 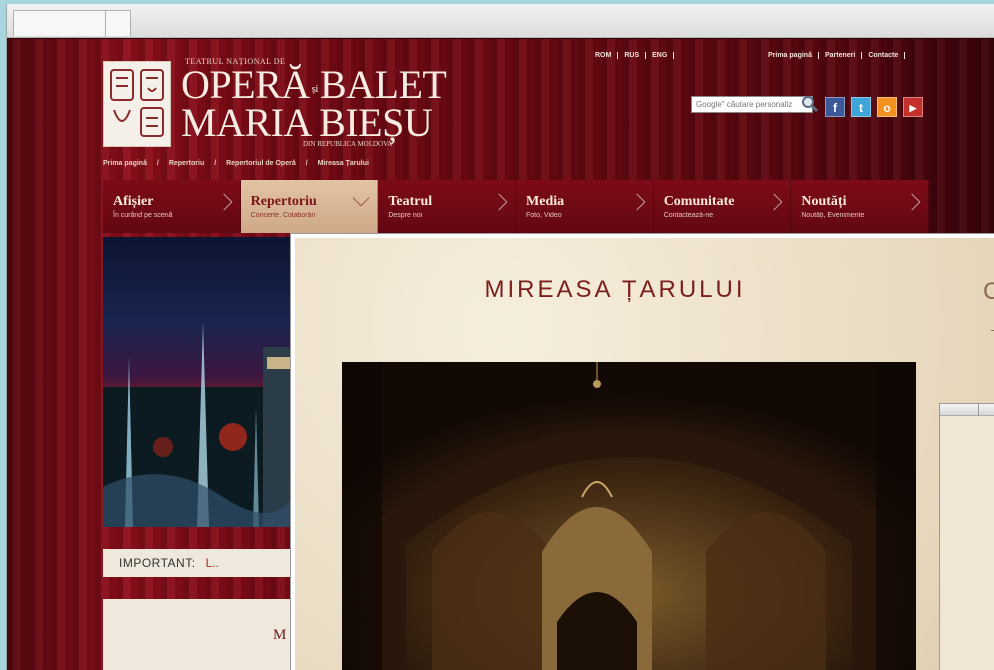 I want to click on link-contacts: Contacte, so click(x=884, y=55).